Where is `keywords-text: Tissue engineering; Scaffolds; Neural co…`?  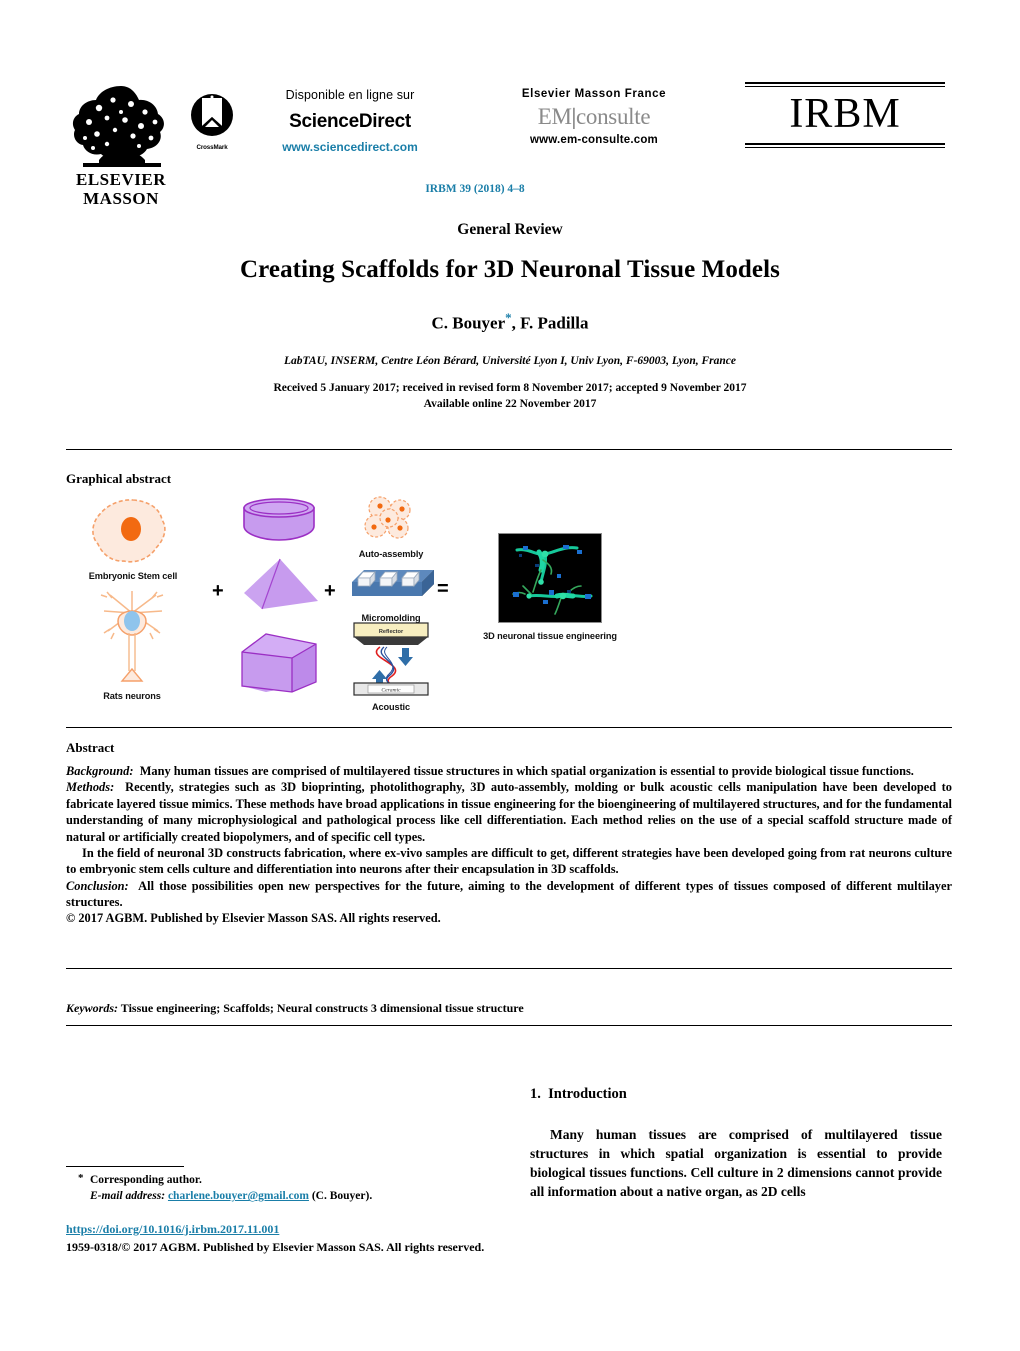 keywords-text: Tissue engineering; Scaffolds; Neural co… is located at coordinates (322, 1008).